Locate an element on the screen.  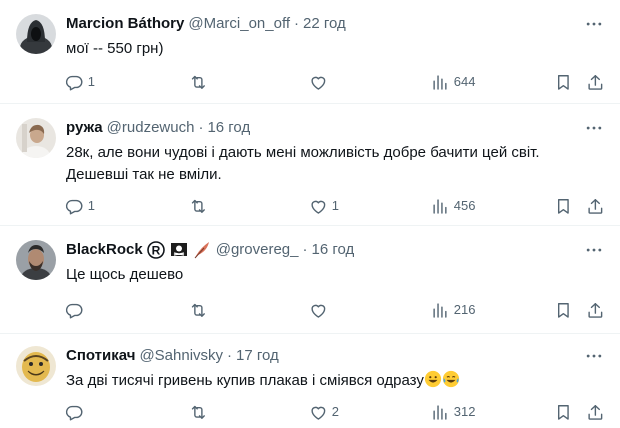
cartoon-face-avatar is located at coordinates (36, 366).